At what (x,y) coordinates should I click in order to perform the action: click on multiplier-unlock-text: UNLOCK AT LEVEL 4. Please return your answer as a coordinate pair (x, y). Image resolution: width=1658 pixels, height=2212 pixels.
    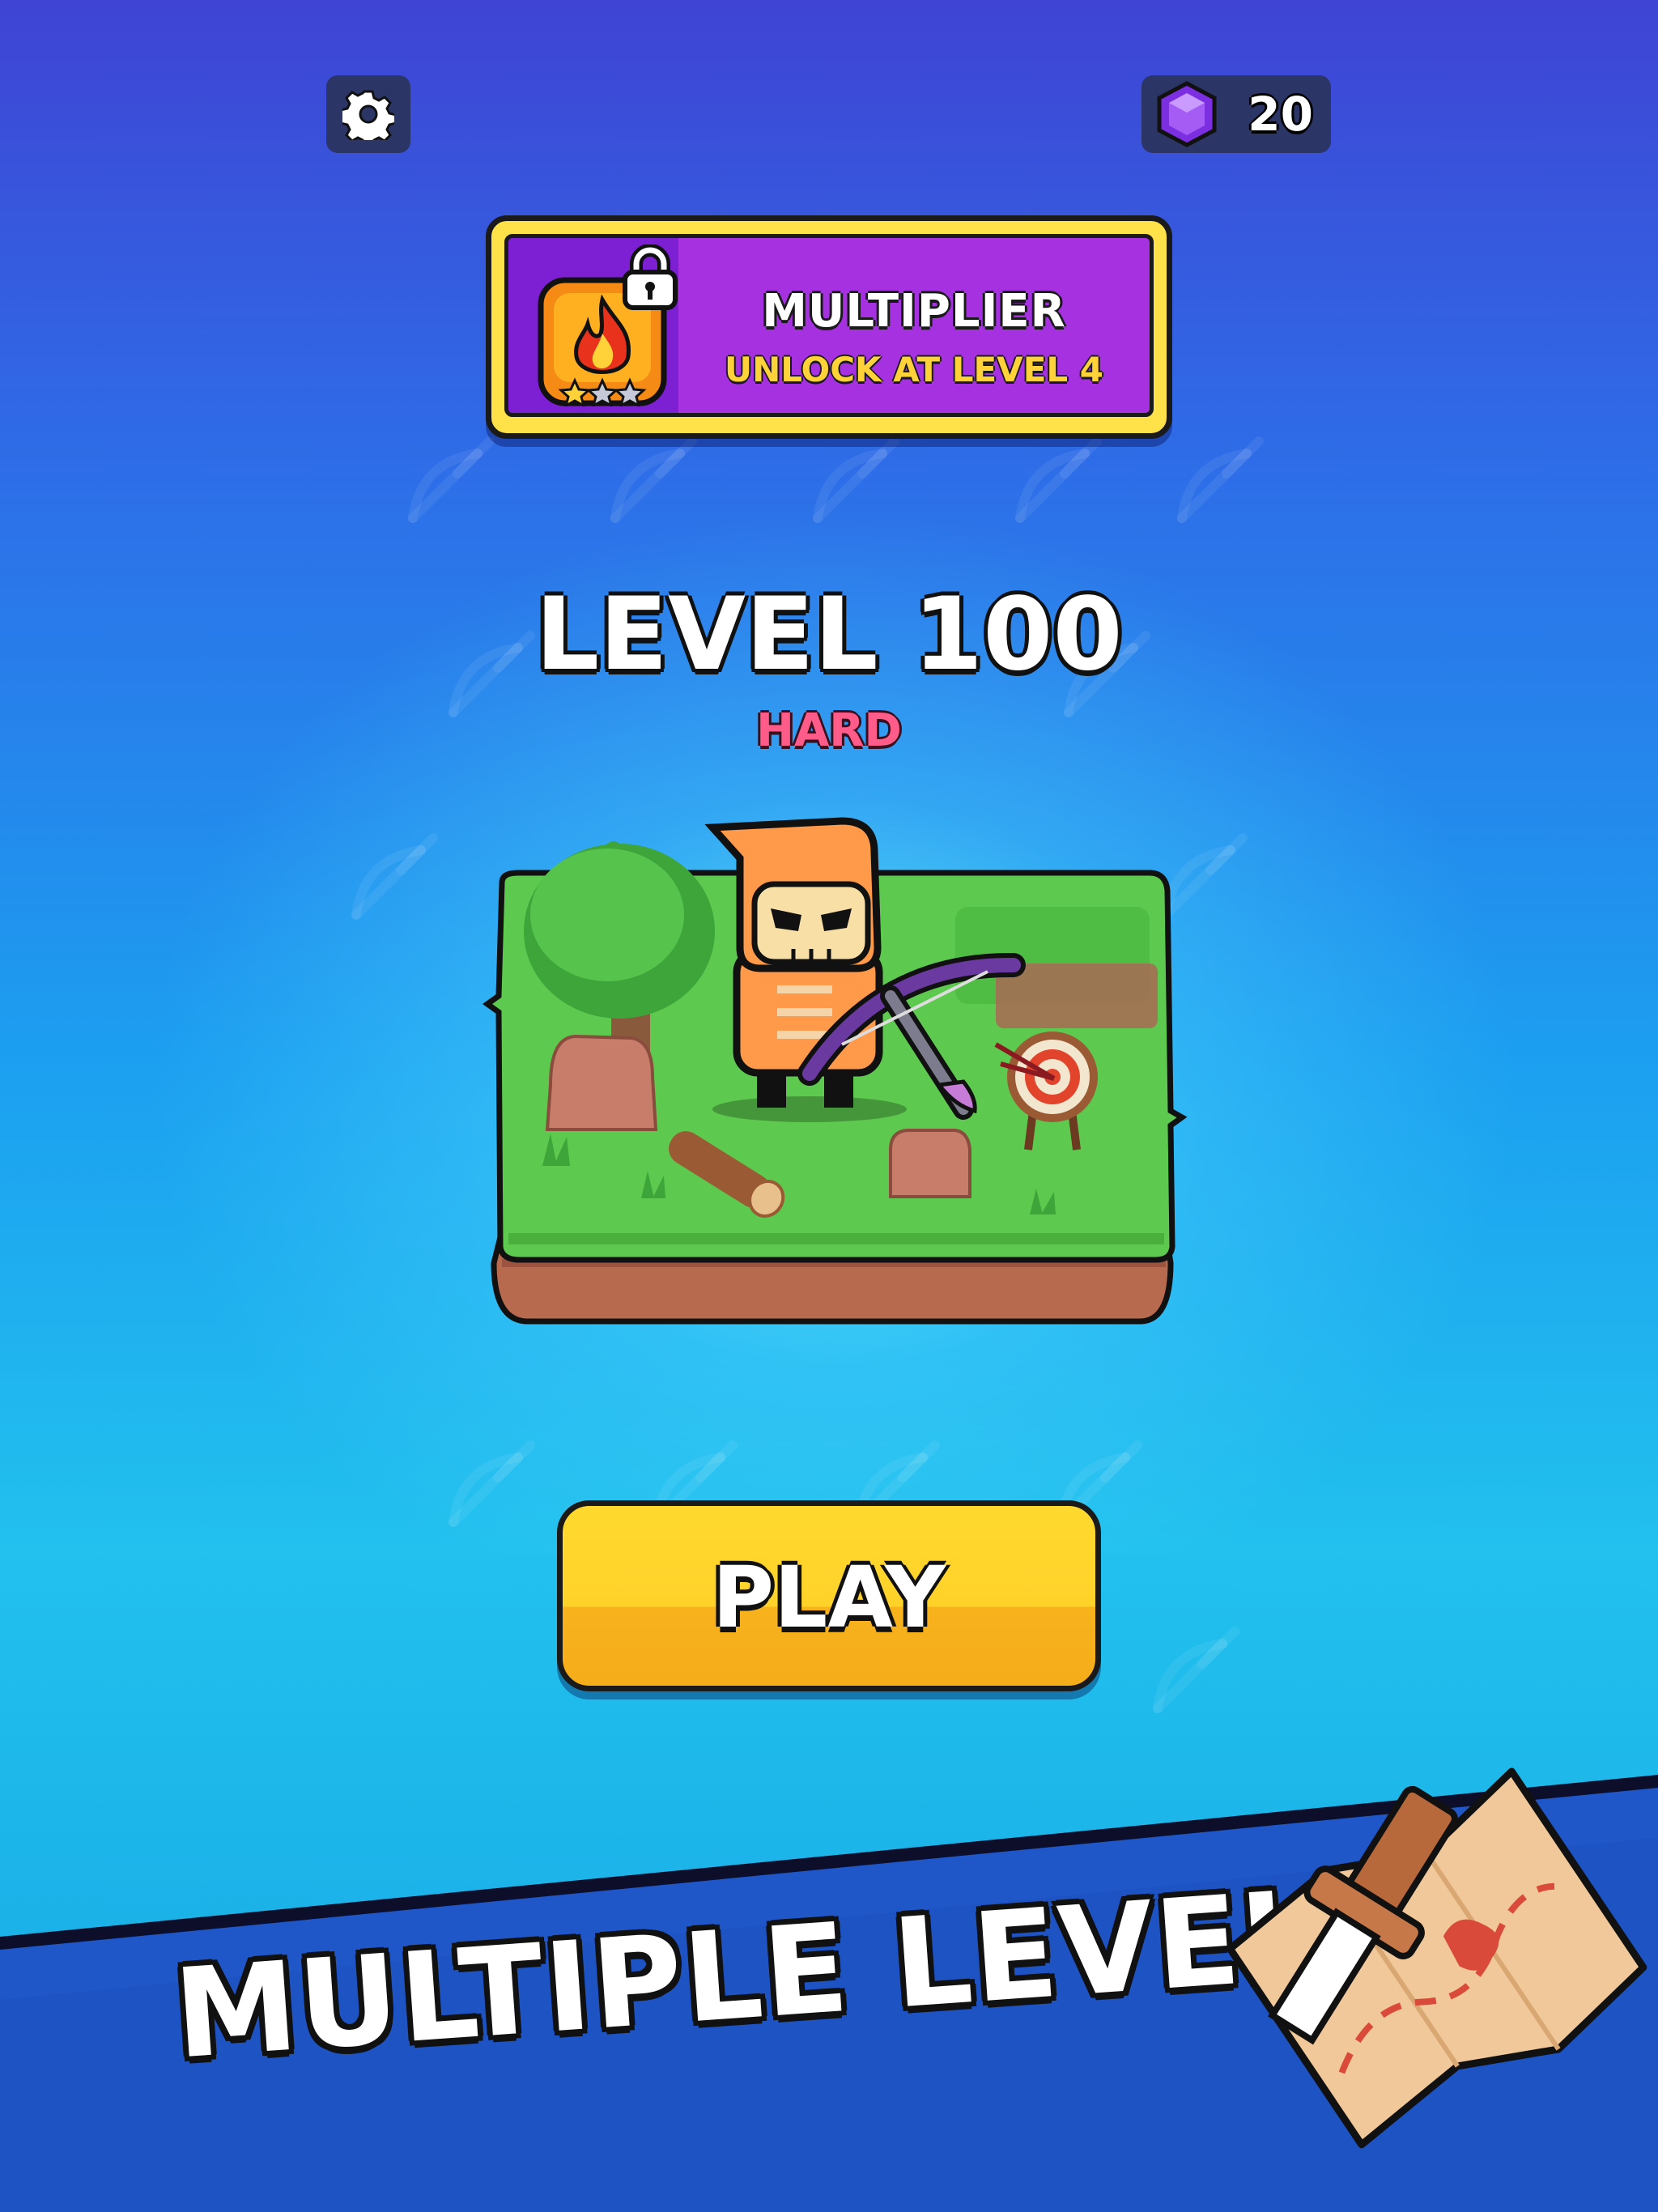
    Looking at the image, I should click on (914, 370).